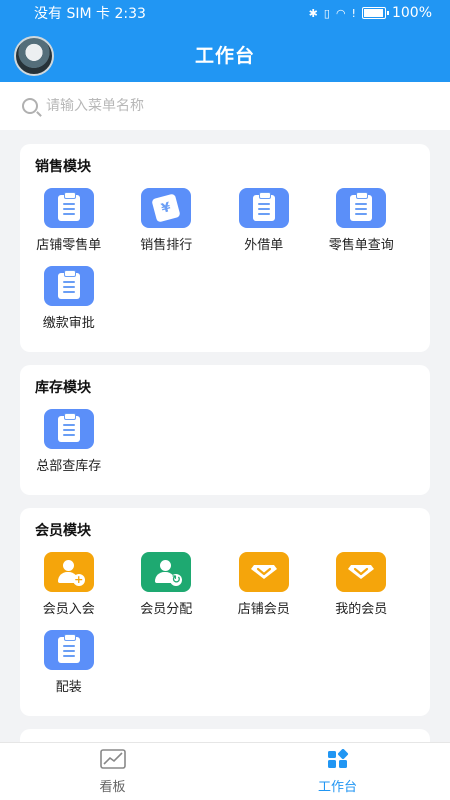 The height and width of the screenshot is (800, 450). Describe the element at coordinates (112, 760) in the screenshot. I see `chart-icon` at that location.